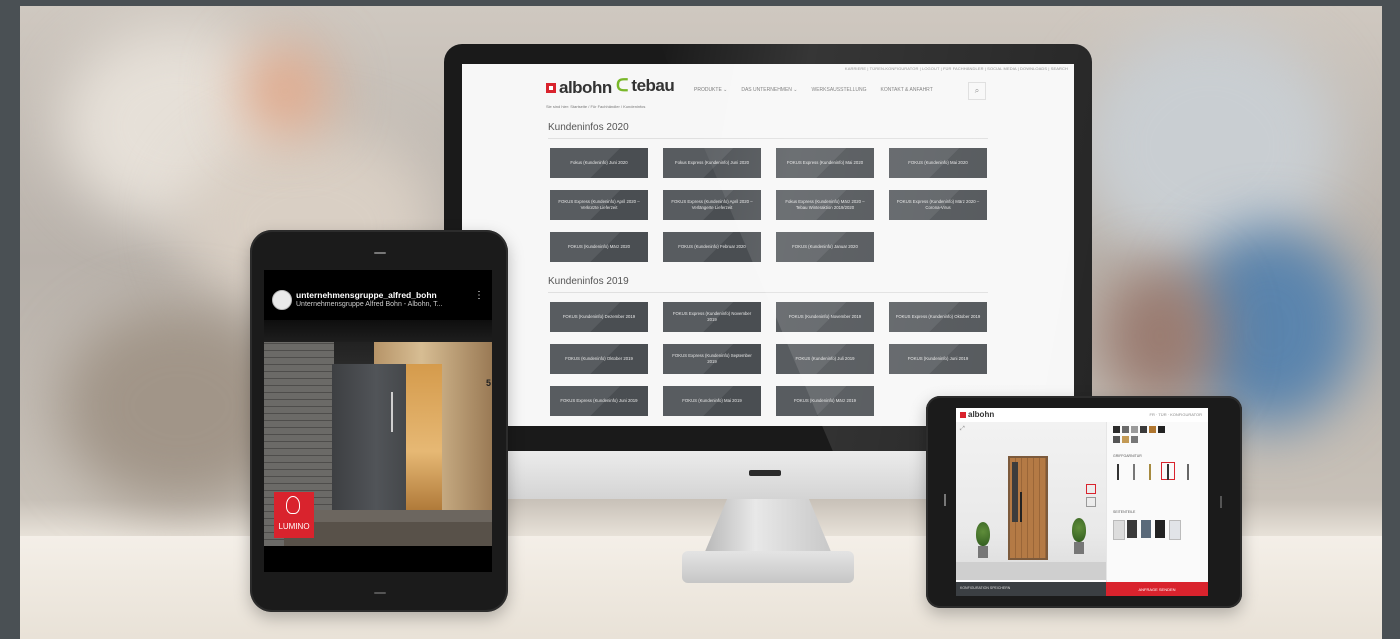  I want to click on photo-step, so click(398, 516).